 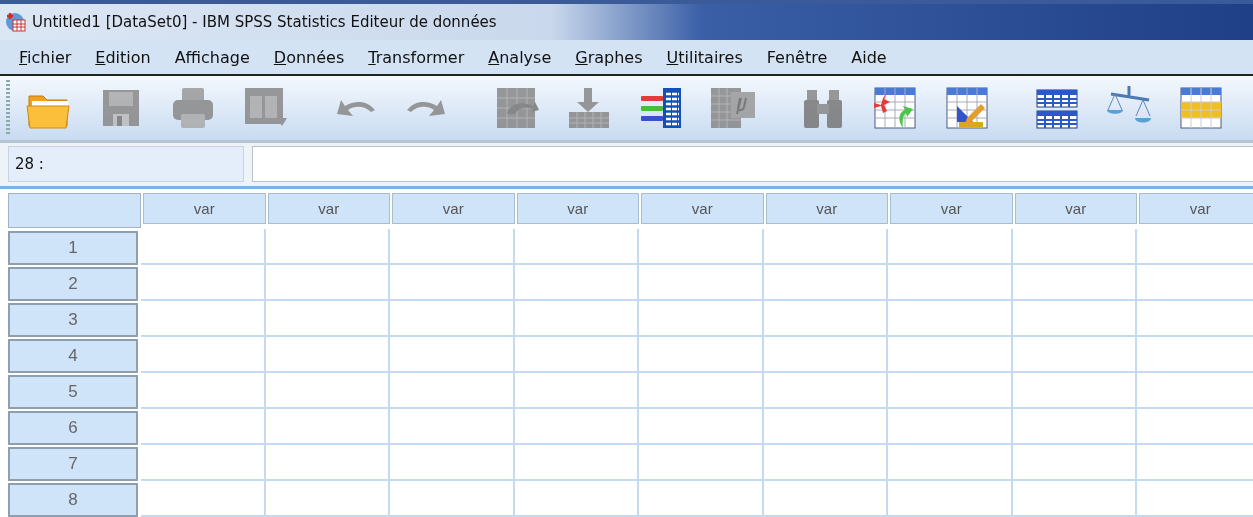 I want to click on menu-item: Fichier, so click(x=45, y=57).